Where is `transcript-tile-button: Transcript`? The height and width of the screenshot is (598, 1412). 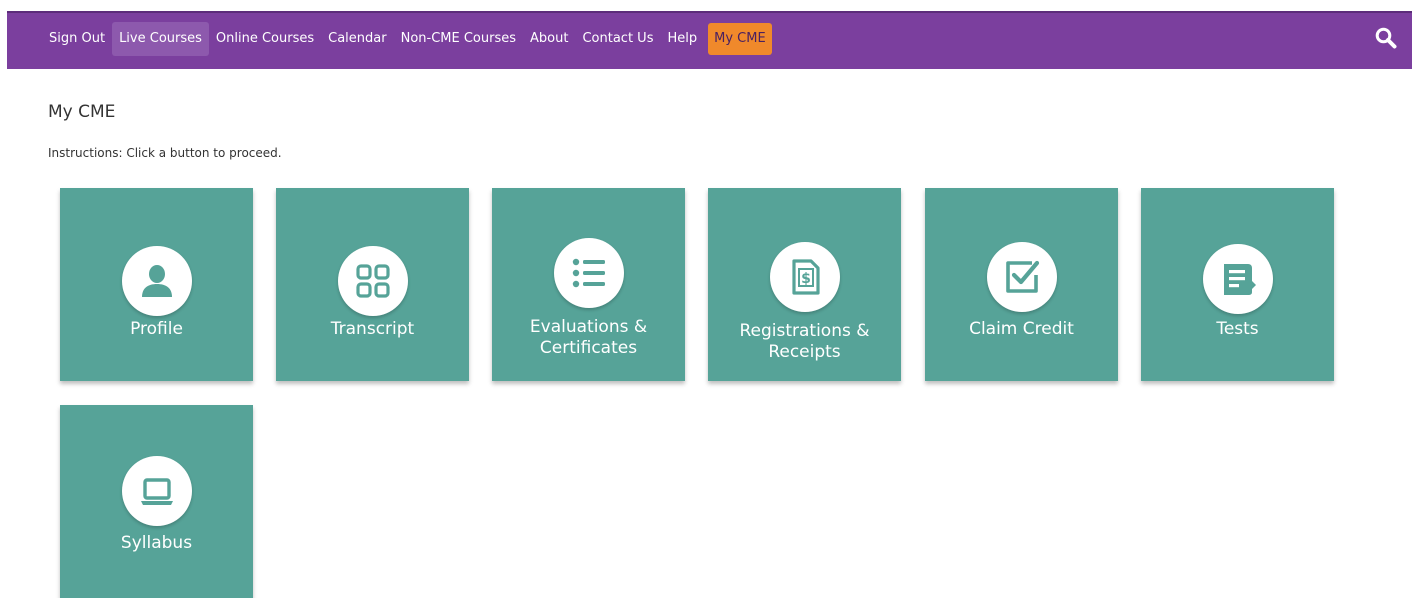 transcript-tile-button: Transcript is located at coordinates (372, 284).